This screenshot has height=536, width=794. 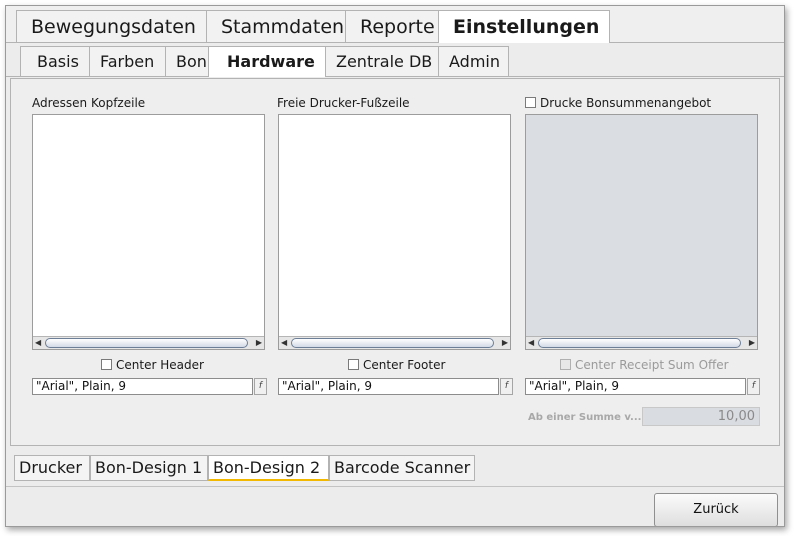 What do you see at coordinates (142, 386) in the screenshot?
I see `header-font-field: "Arial", Plain, 9` at bounding box center [142, 386].